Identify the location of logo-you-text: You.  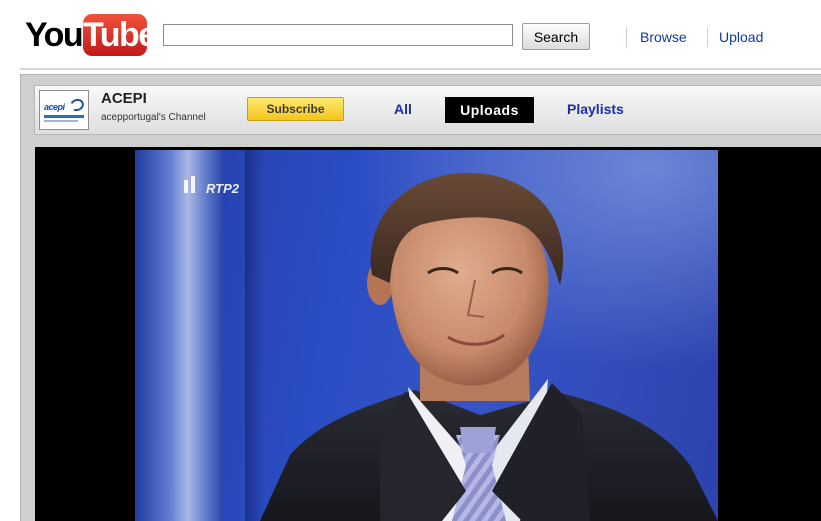
(54, 35).